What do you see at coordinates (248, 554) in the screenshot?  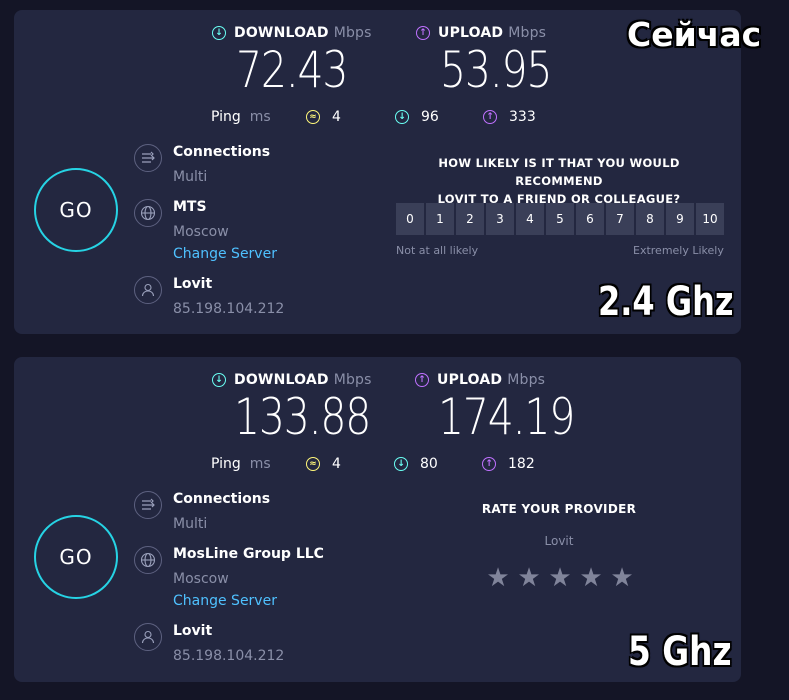 I see `server-name: MosLine Group LLC` at bounding box center [248, 554].